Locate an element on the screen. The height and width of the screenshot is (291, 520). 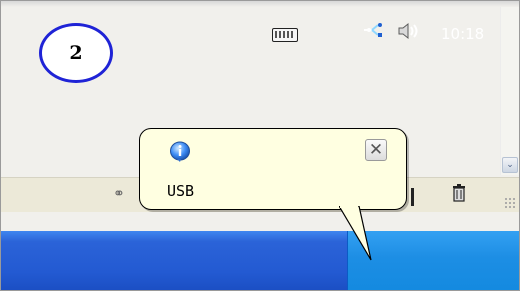
vertical-scrollbar: ⌄ is located at coordinates (509, 91).